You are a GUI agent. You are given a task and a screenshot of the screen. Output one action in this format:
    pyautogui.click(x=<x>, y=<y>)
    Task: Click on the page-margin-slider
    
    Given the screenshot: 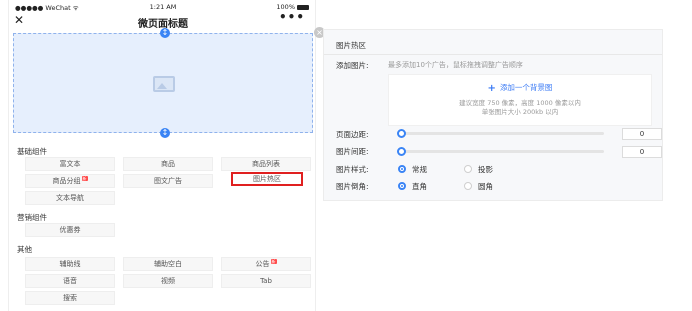 What is the action you would take?
    pyautogui.click(x=504, y=133)
    